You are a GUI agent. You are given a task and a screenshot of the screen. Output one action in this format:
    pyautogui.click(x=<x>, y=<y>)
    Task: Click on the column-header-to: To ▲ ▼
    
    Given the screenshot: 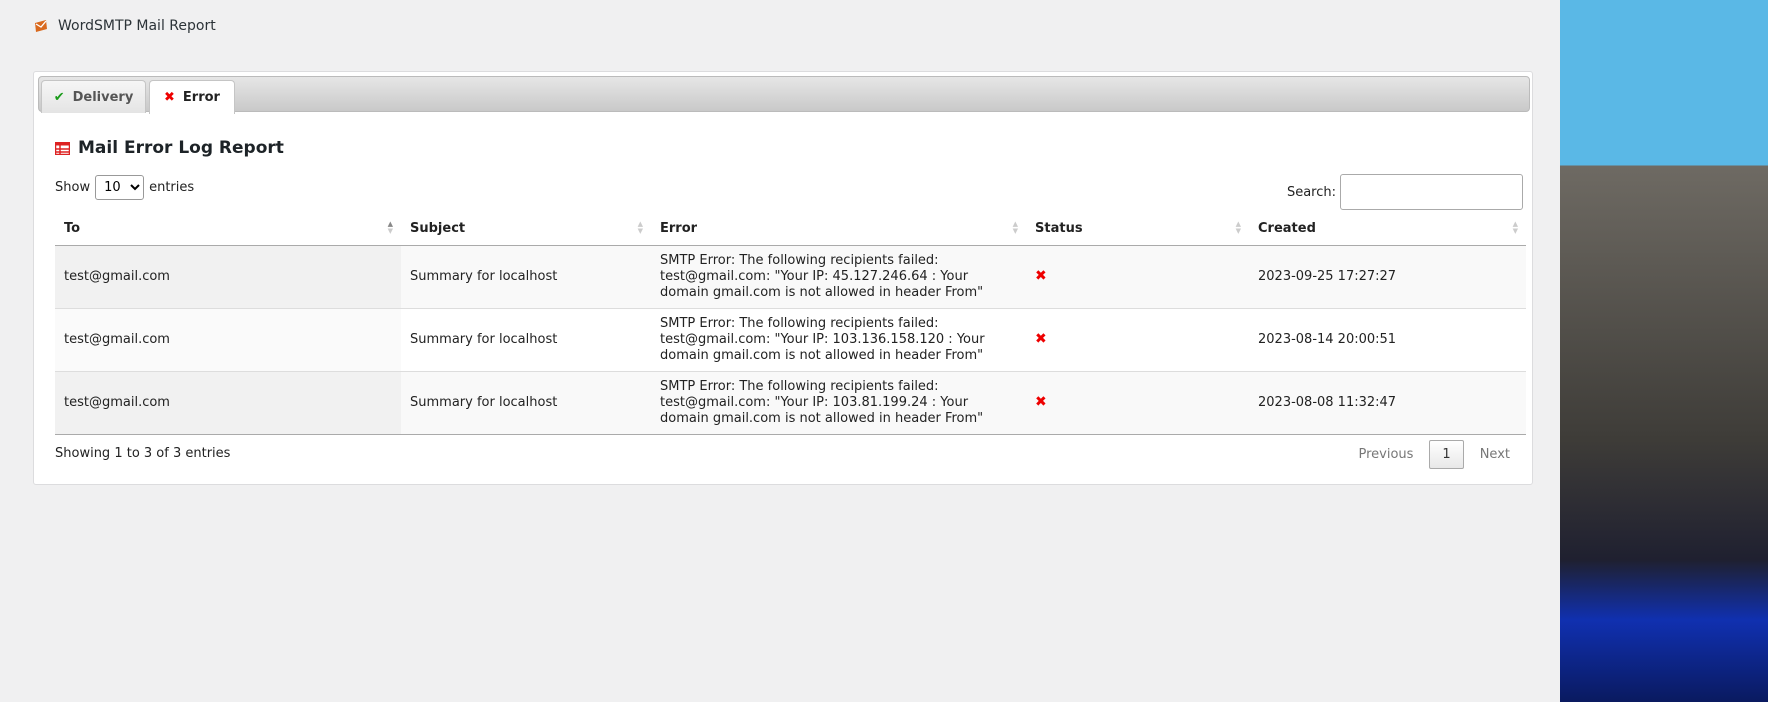 What is the action you would take?
    pyautogui.click(x=228, y=229)
    